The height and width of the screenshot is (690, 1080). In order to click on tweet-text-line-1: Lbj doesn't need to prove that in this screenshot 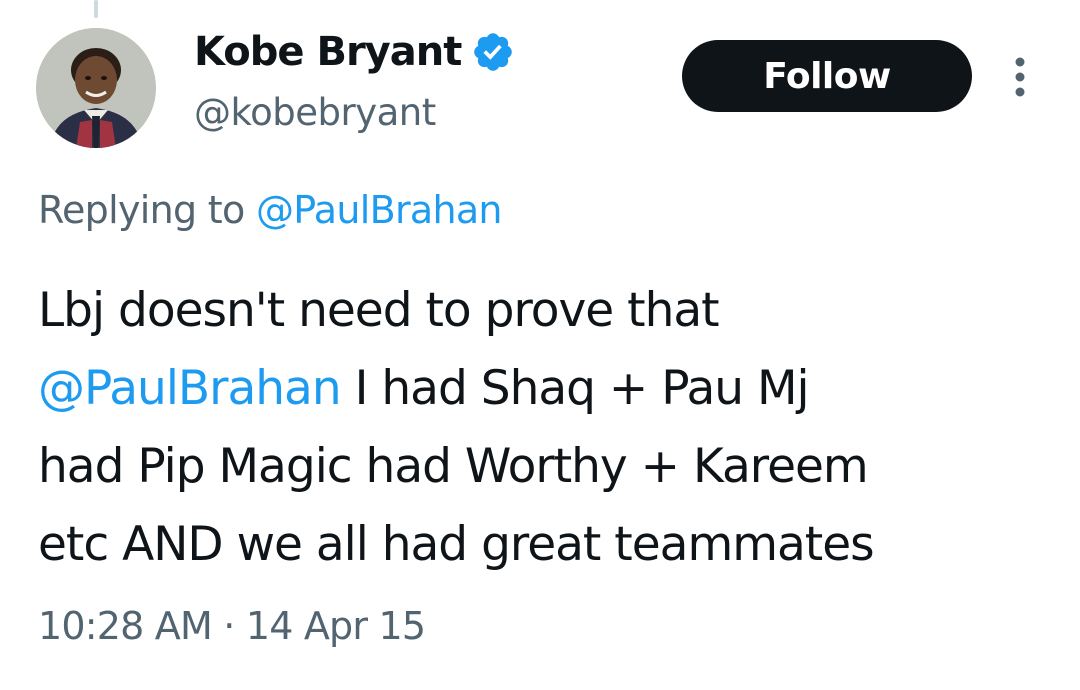, I will do `click(379, 310)`.